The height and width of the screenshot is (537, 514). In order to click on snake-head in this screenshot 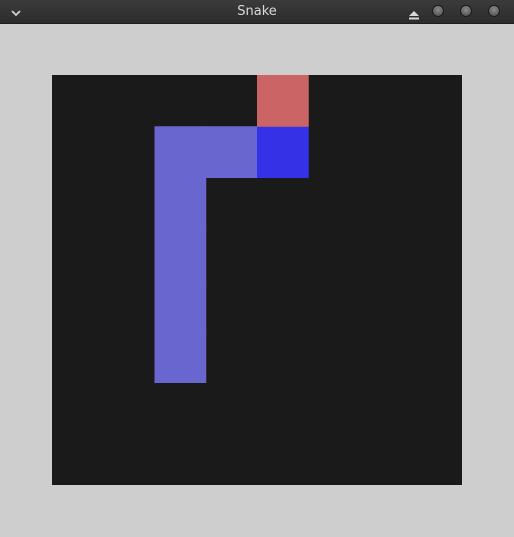, I will do `click(283, 152)`.